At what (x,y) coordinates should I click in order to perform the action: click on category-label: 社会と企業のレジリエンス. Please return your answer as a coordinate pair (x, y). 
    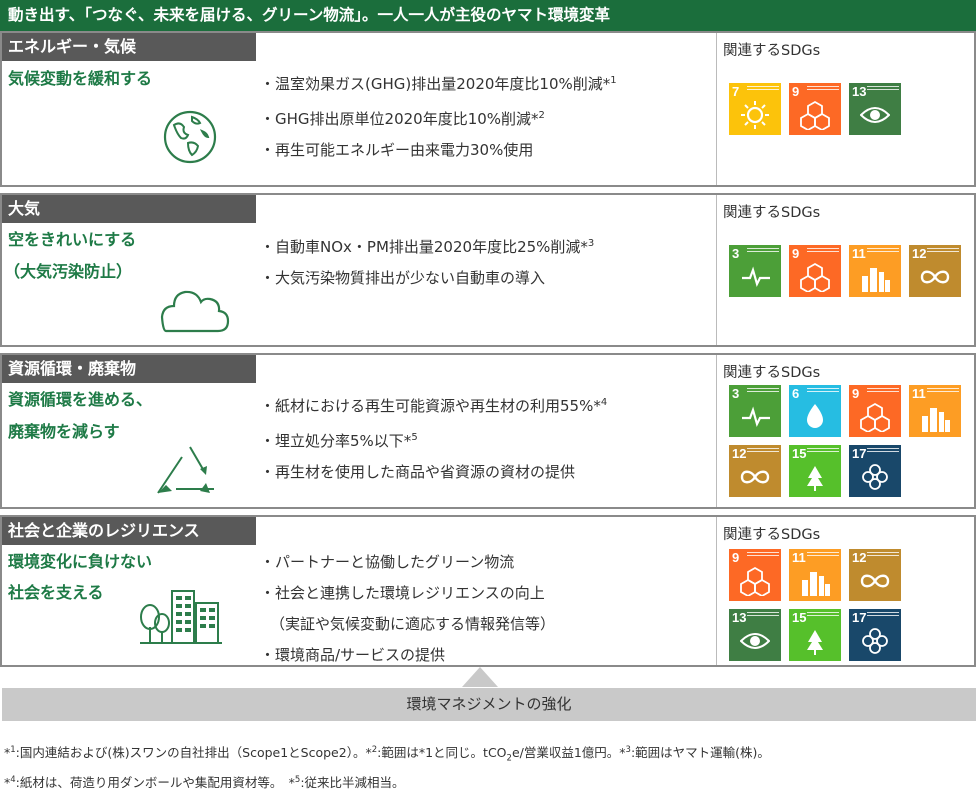
    Looking at the image, I should click on (129, 531).